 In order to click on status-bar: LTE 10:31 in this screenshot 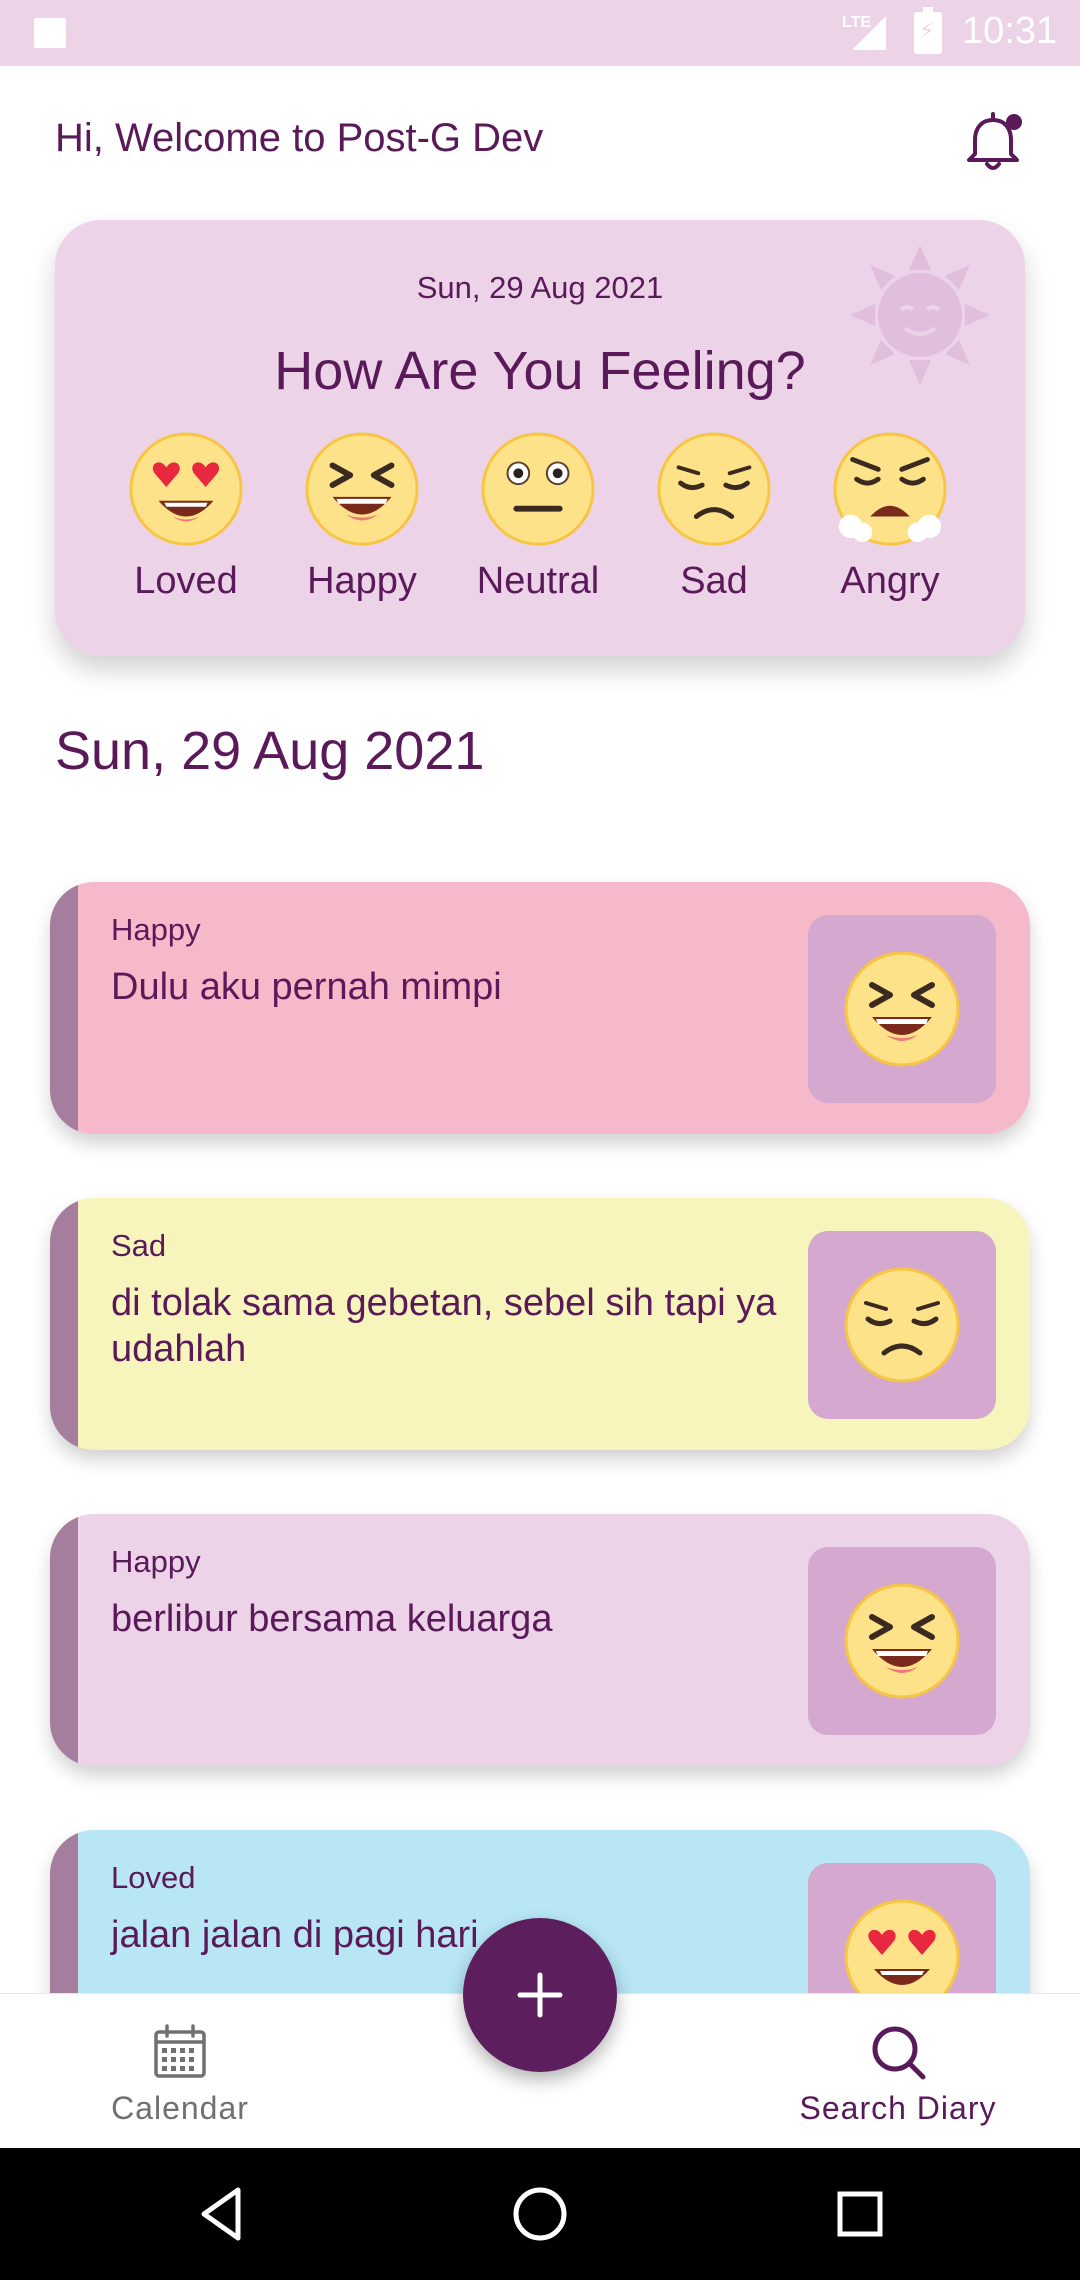, I will do `click(540, 33)`.